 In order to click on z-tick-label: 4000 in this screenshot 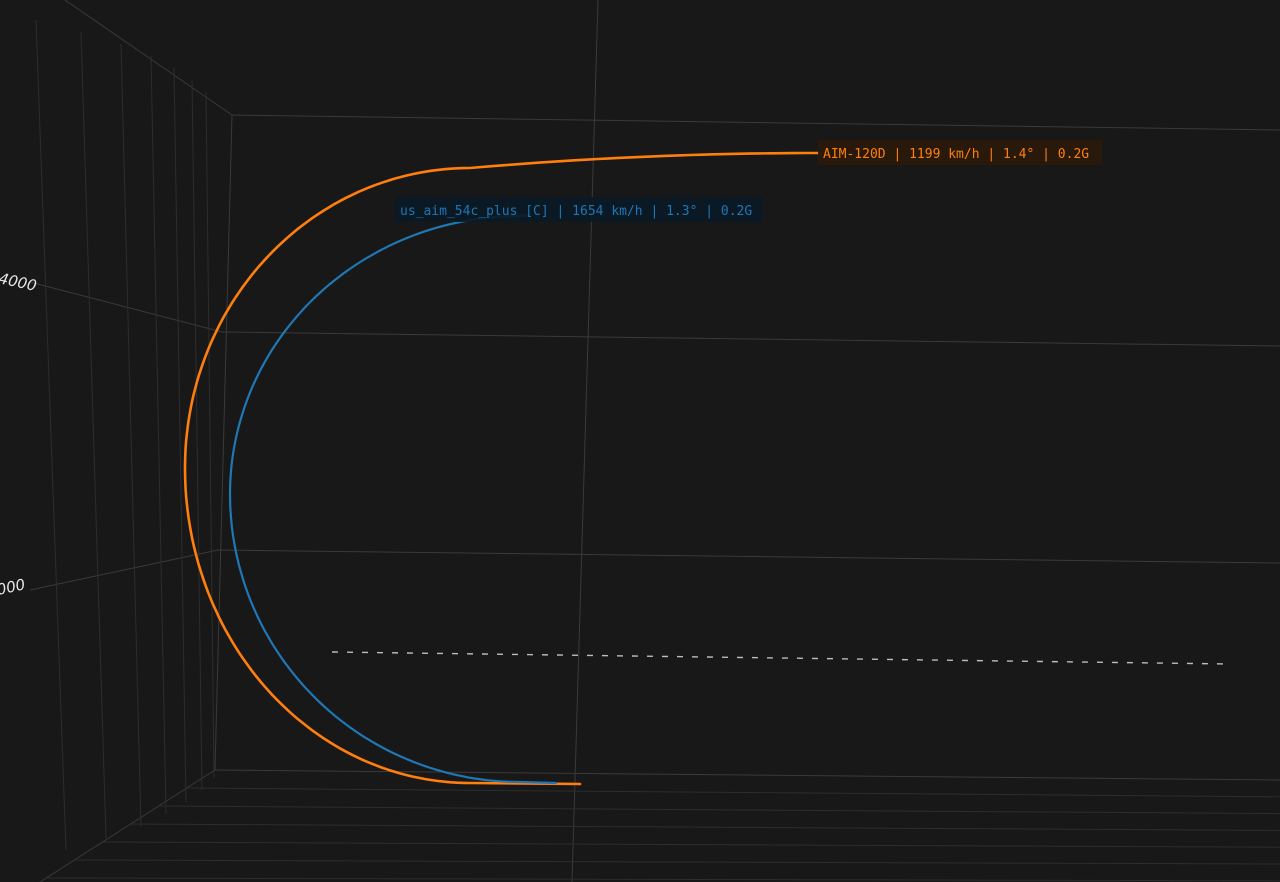, I will do `click(19, 282)`.